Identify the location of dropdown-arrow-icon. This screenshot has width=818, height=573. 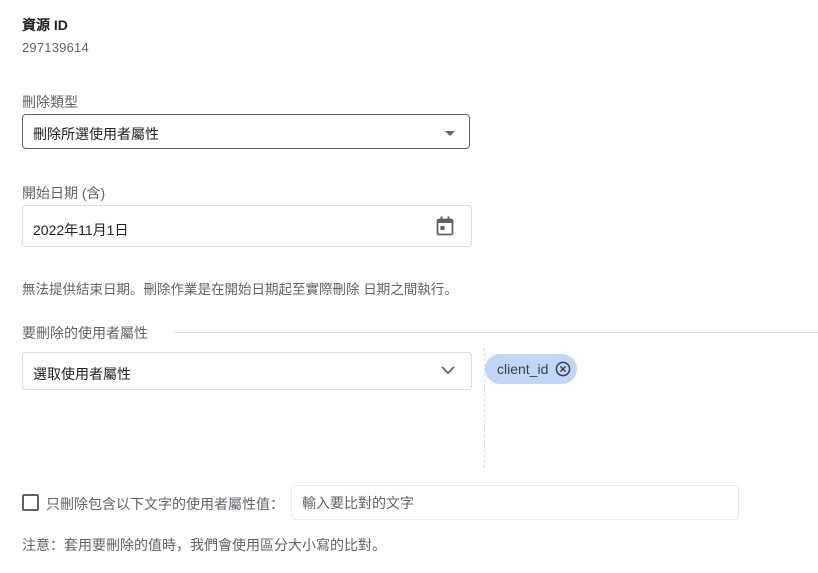
(450, 133).